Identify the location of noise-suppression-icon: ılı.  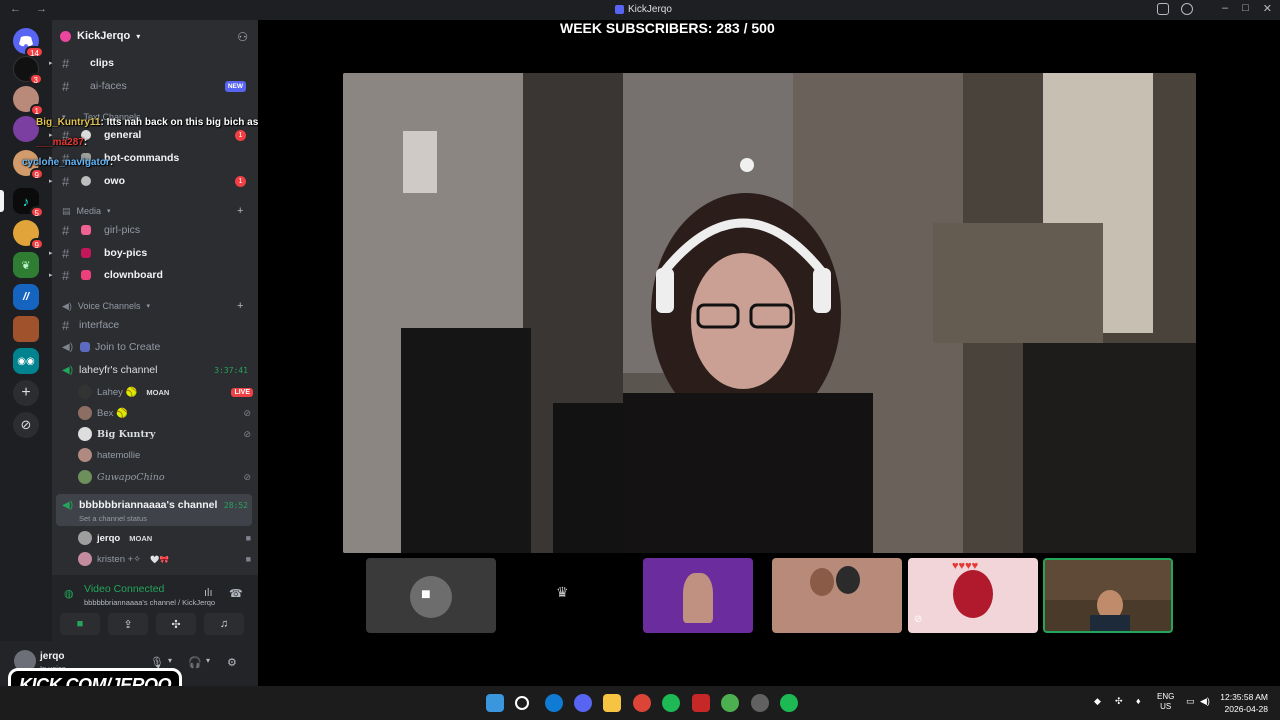
(208, 593).